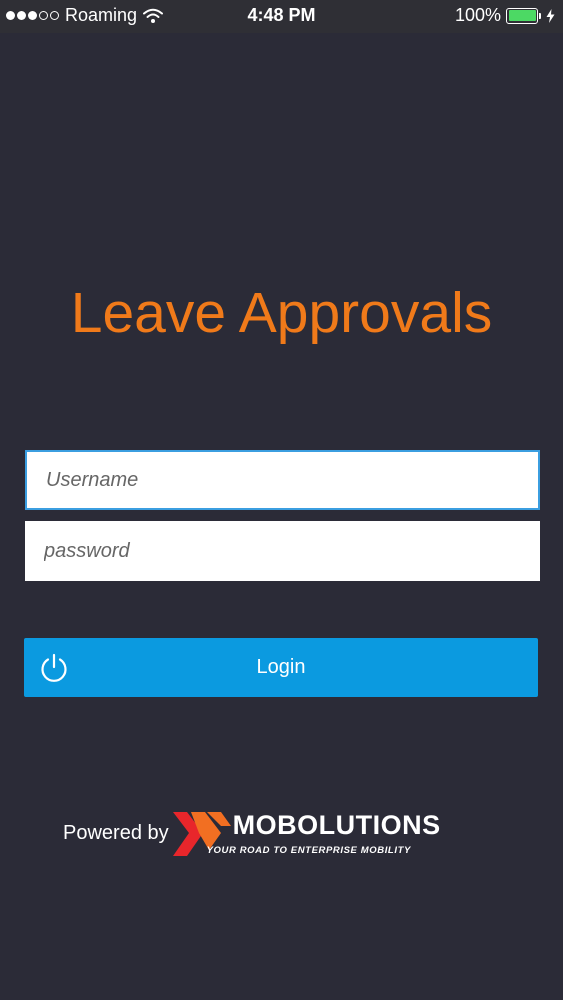  What do you see at coordinates (281, 313) in the screenshot?
I see `app-title: Leave Approvals` at bounding box center [281, 313].